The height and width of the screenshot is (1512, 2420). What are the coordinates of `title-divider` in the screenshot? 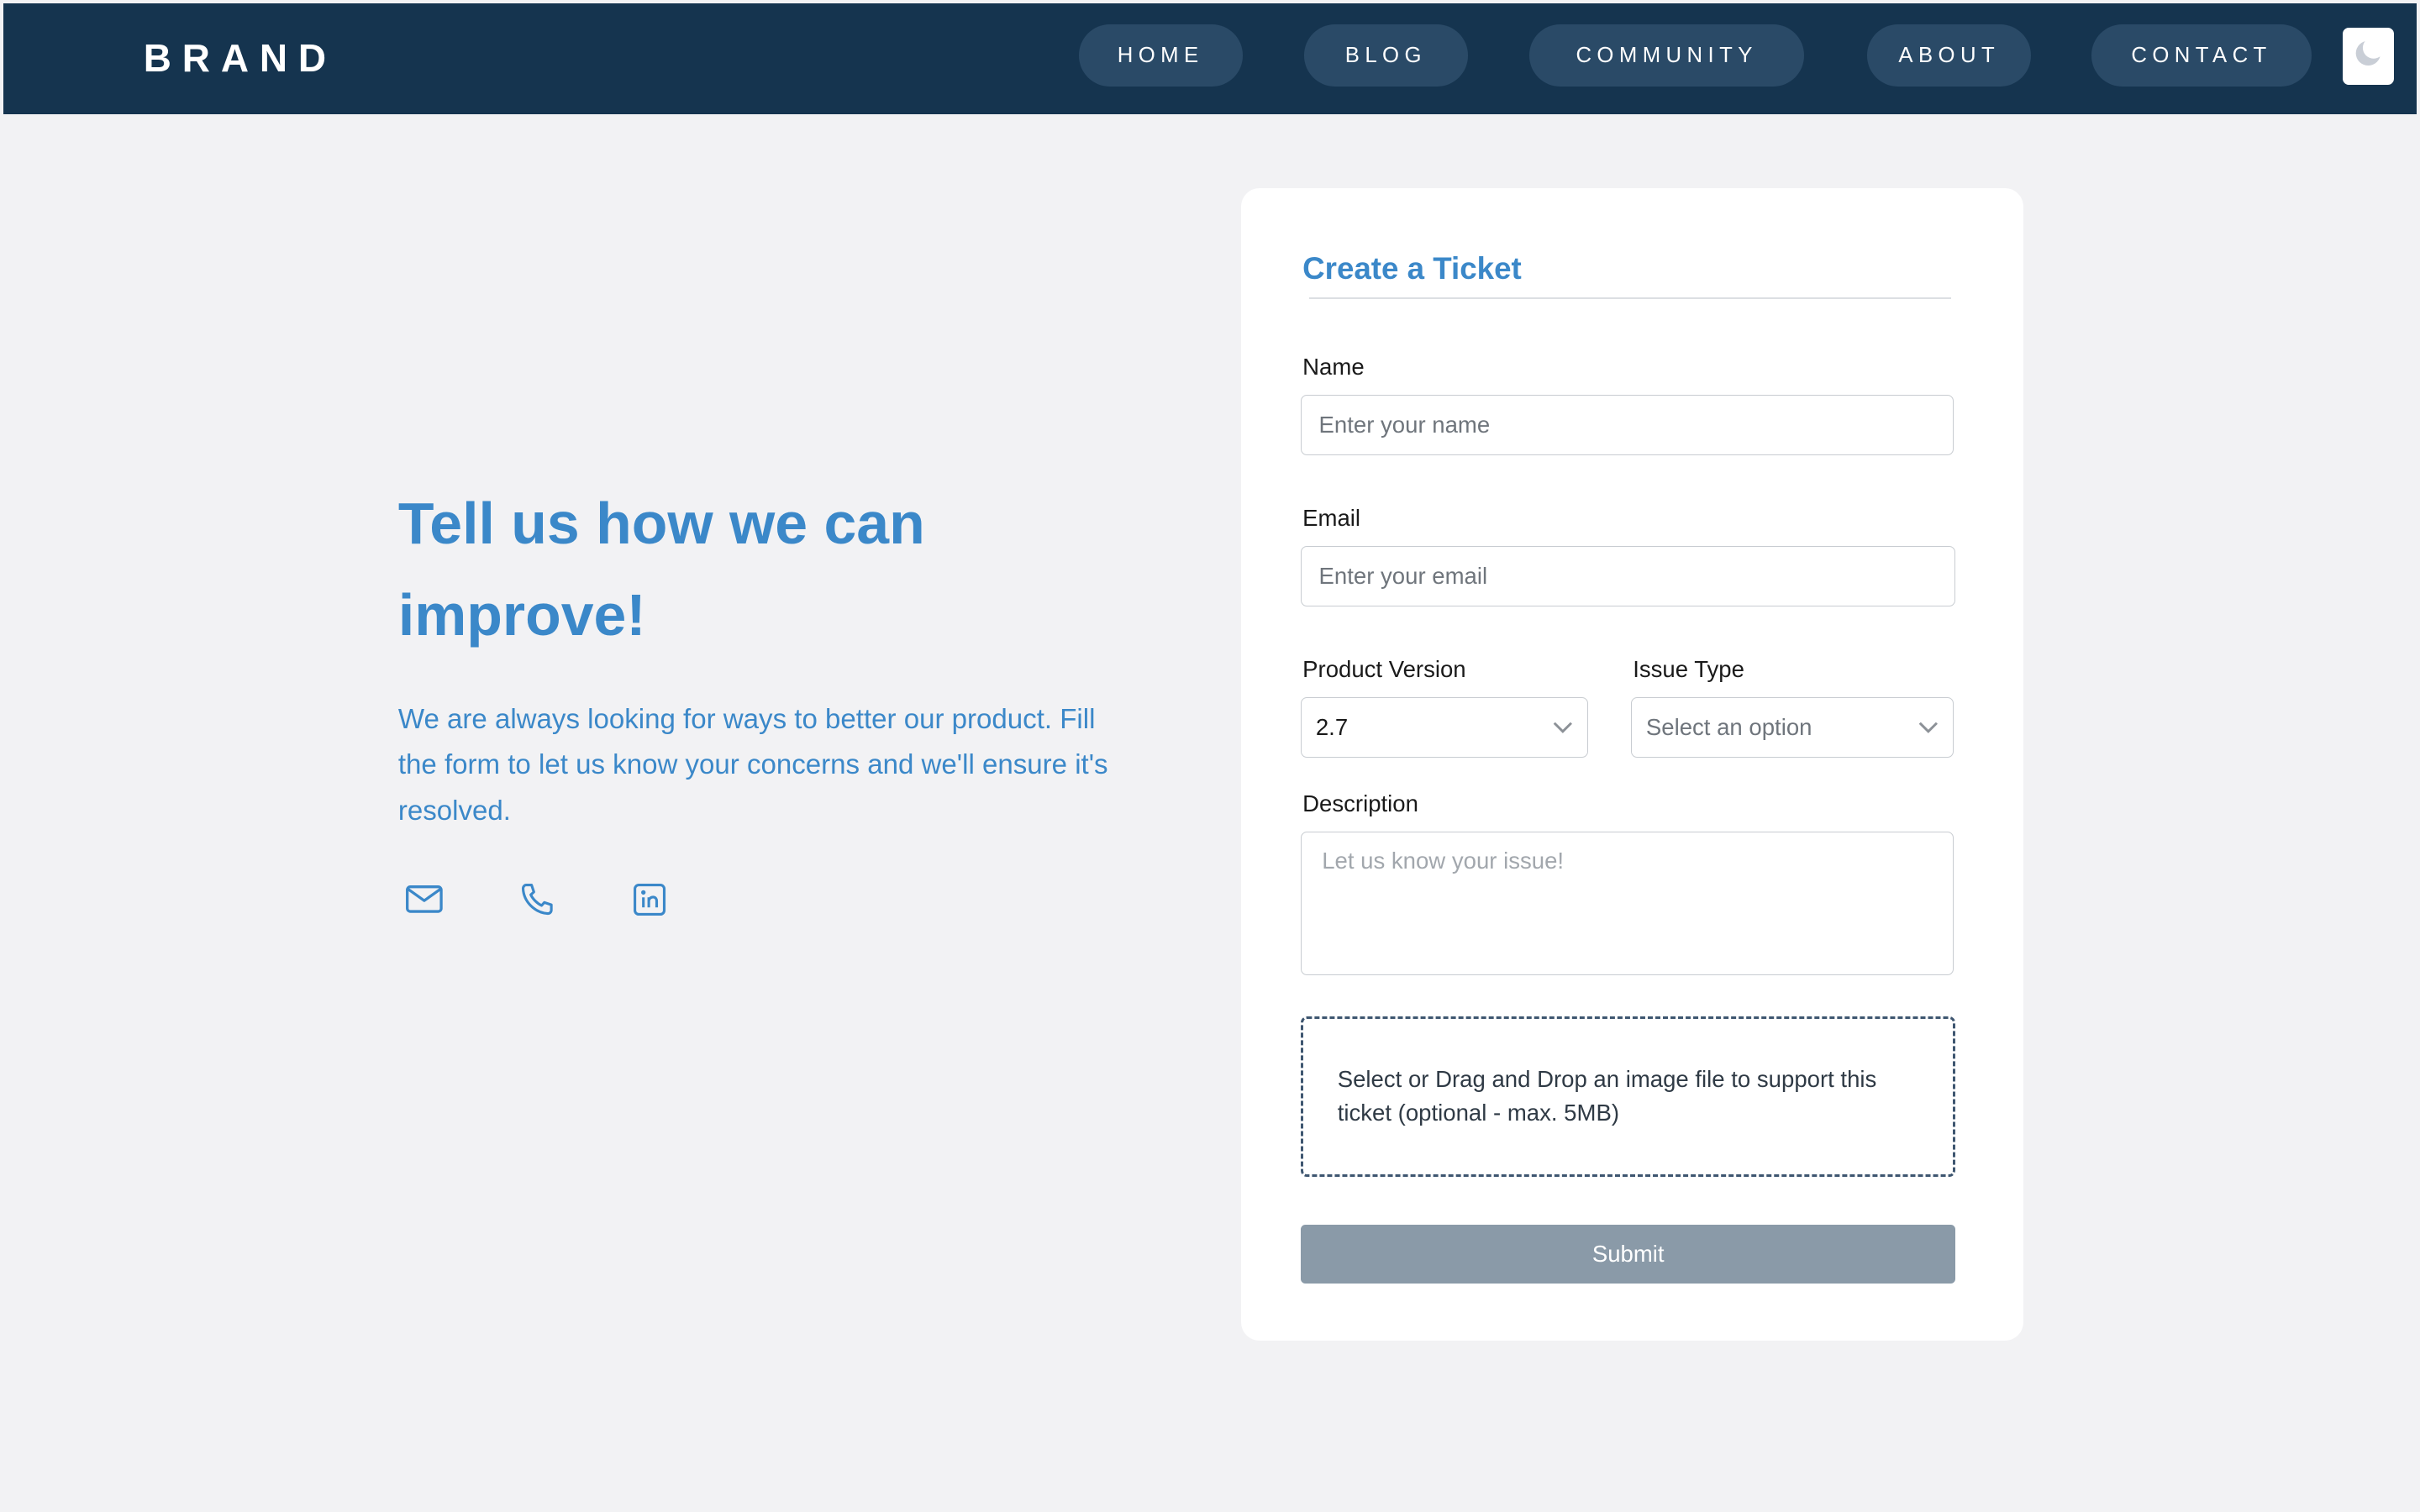 It's located at (1629, 298).